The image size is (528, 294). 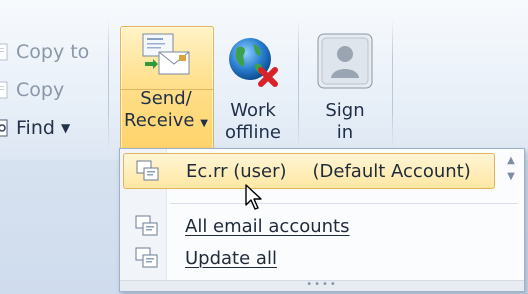 What do you see at coordinates (5, 90) in the screenshot?
I see `copy-icon` at bounding box center [5, 90].